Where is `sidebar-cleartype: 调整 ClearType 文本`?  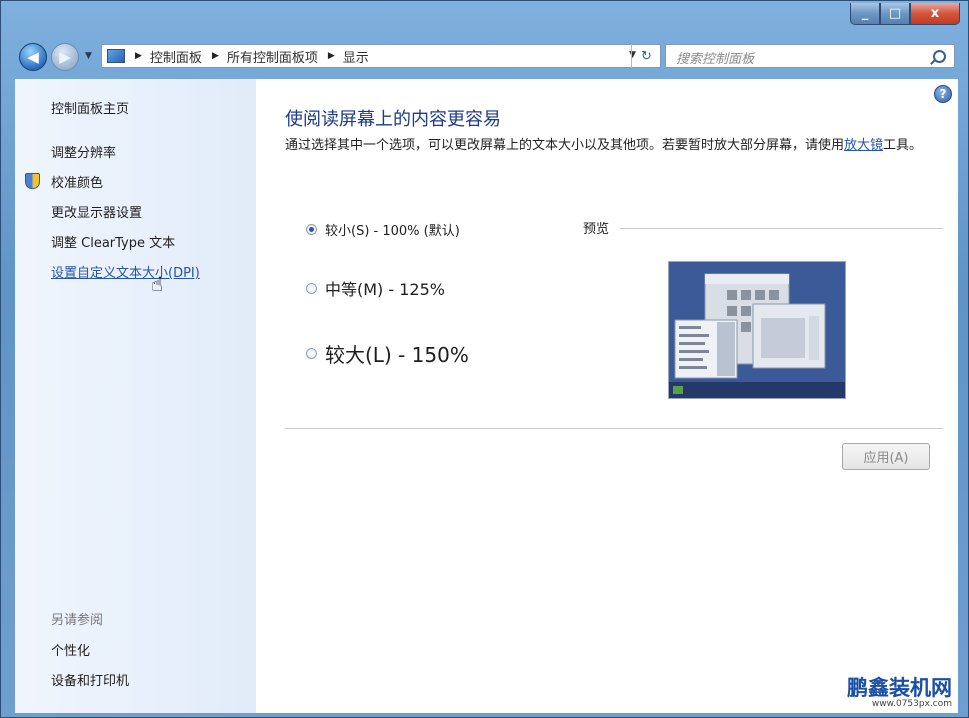 sidebar-cleartype: 调整 ClearType 文本 is located at coordinates (113, 241).